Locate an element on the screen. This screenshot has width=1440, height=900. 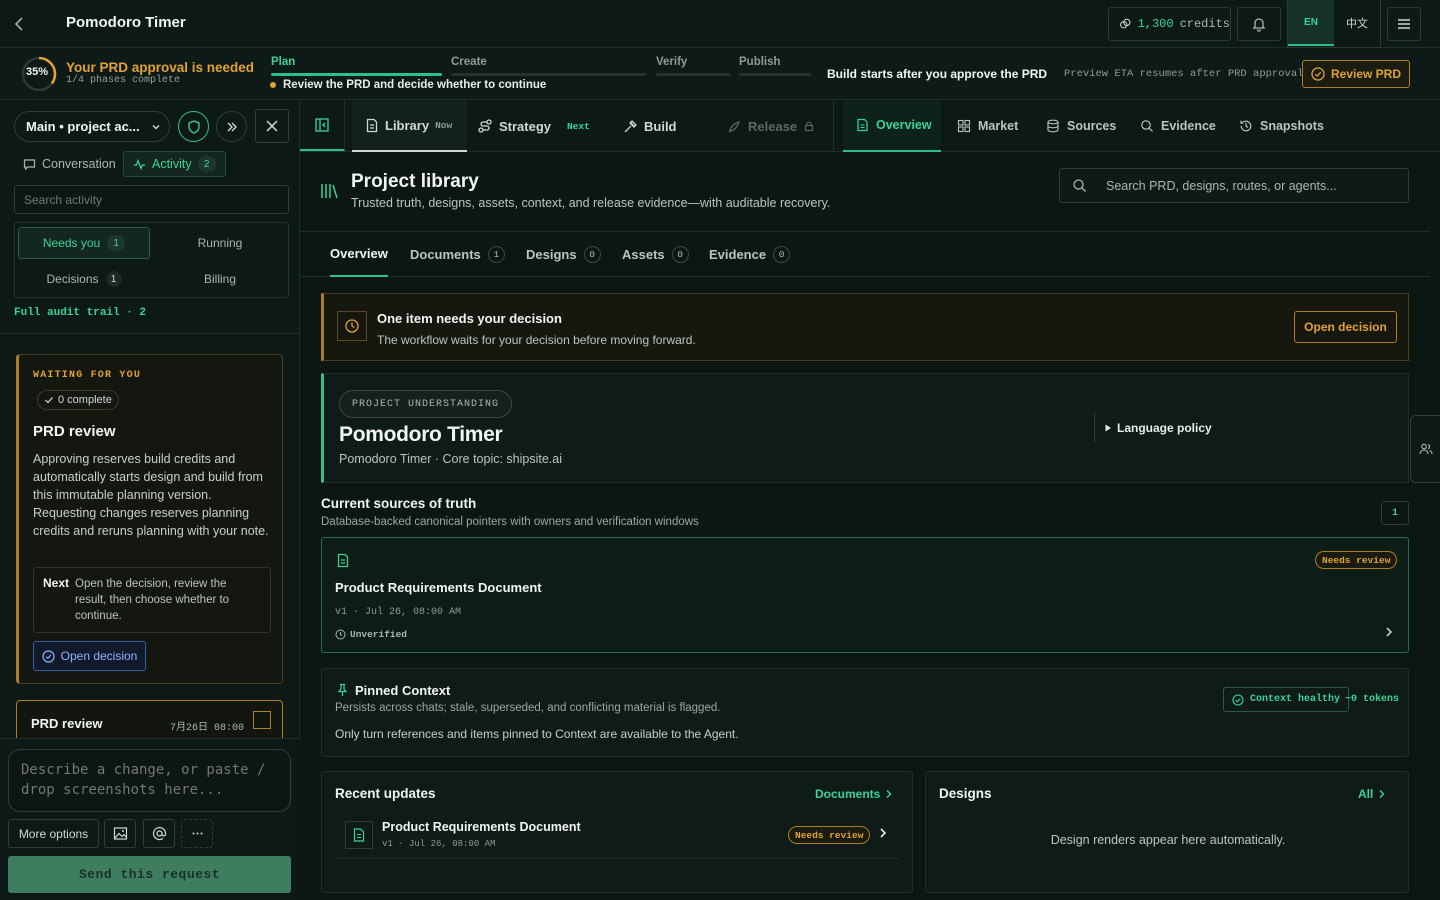
view-sources: Sources is located at coordinates (1081, 126).